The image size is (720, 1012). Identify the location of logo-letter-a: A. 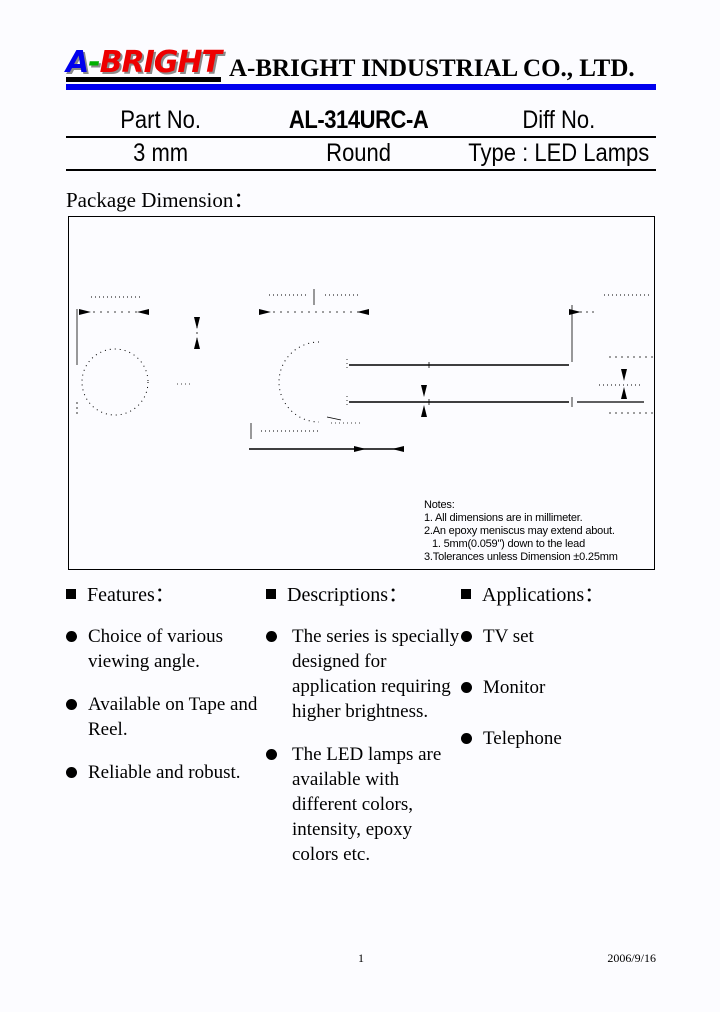
(77, 62).